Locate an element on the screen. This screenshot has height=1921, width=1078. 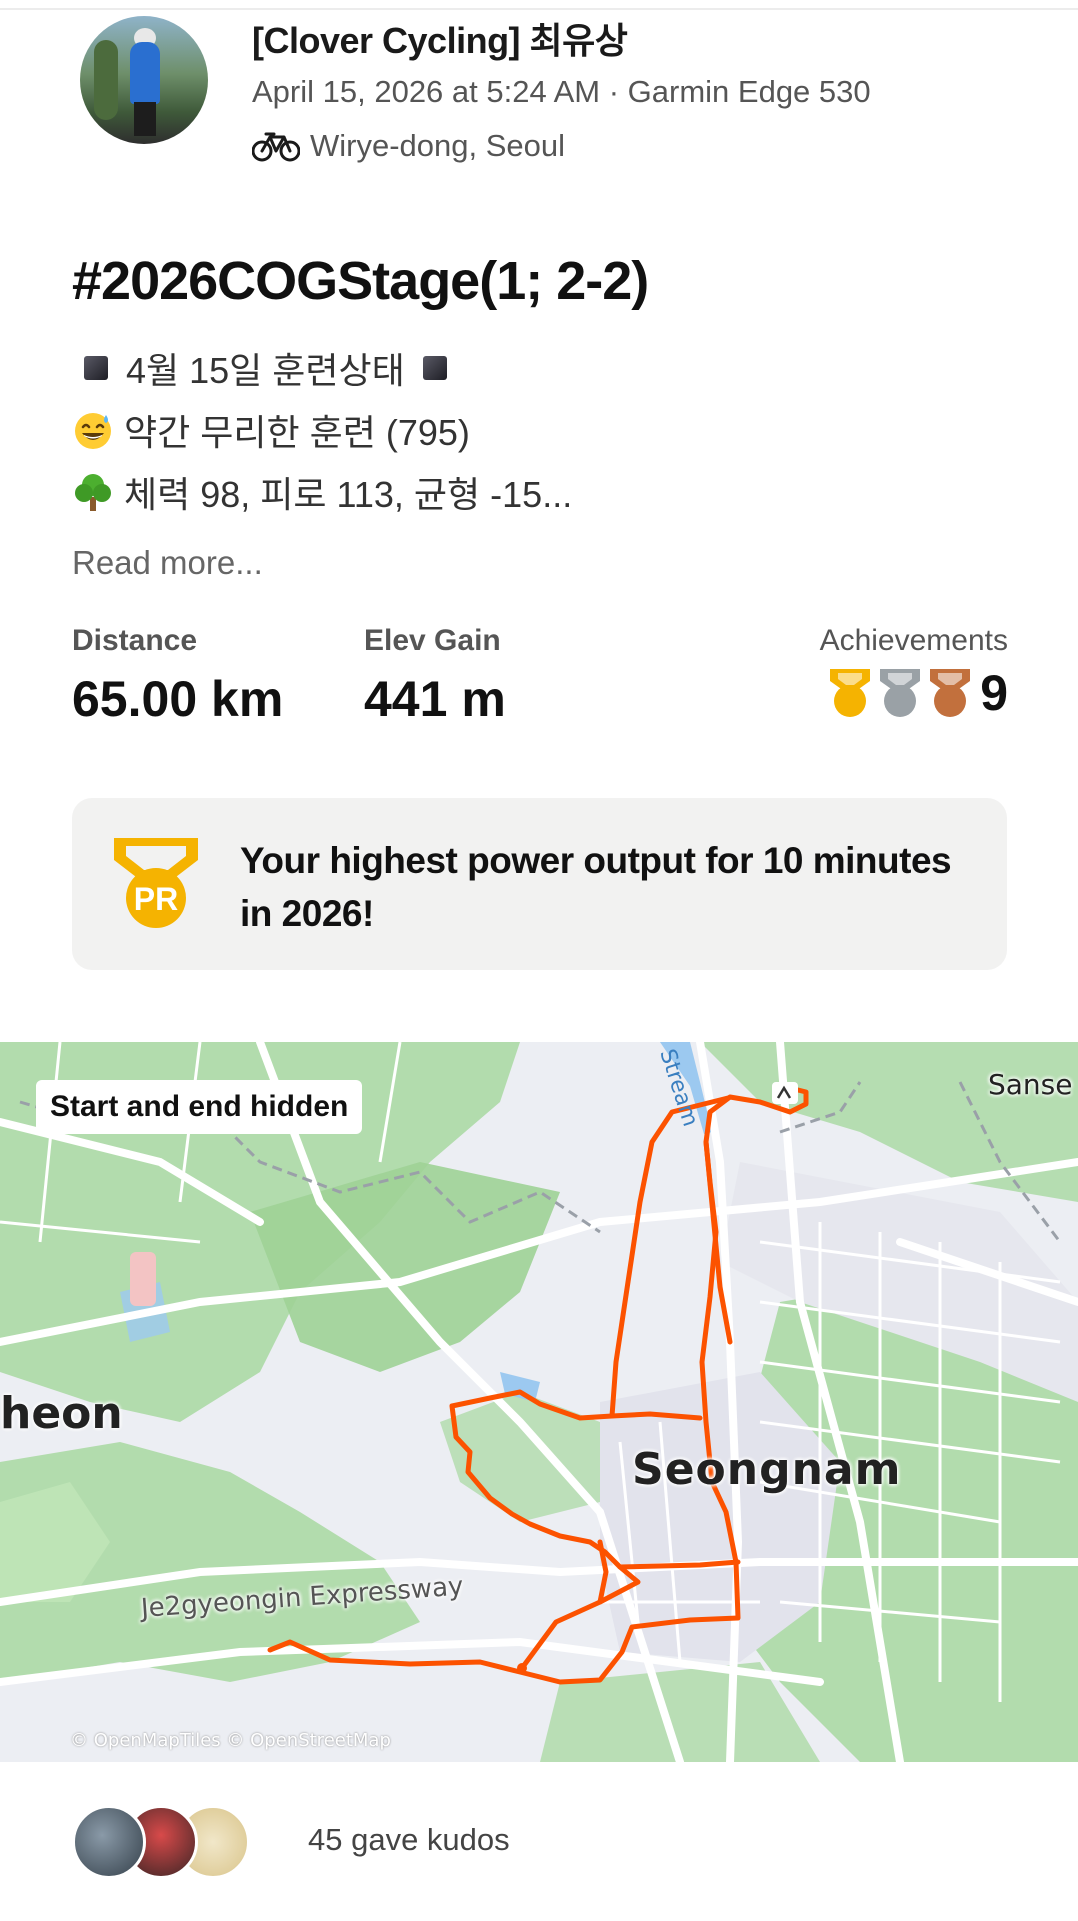
description-text-1: 4월 15일 훈련상태 is located at coordinates (265, 370).